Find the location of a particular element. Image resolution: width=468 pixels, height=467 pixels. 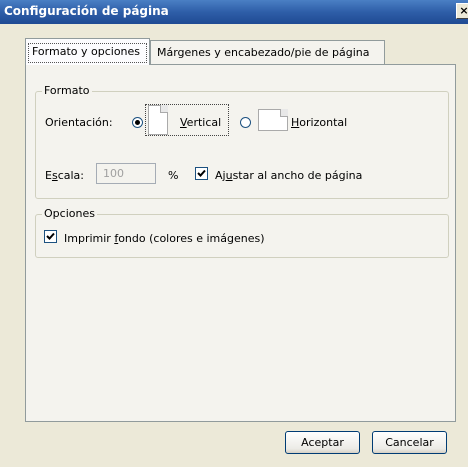

format-group-legend: Formato is located at coordinates (67, 90).